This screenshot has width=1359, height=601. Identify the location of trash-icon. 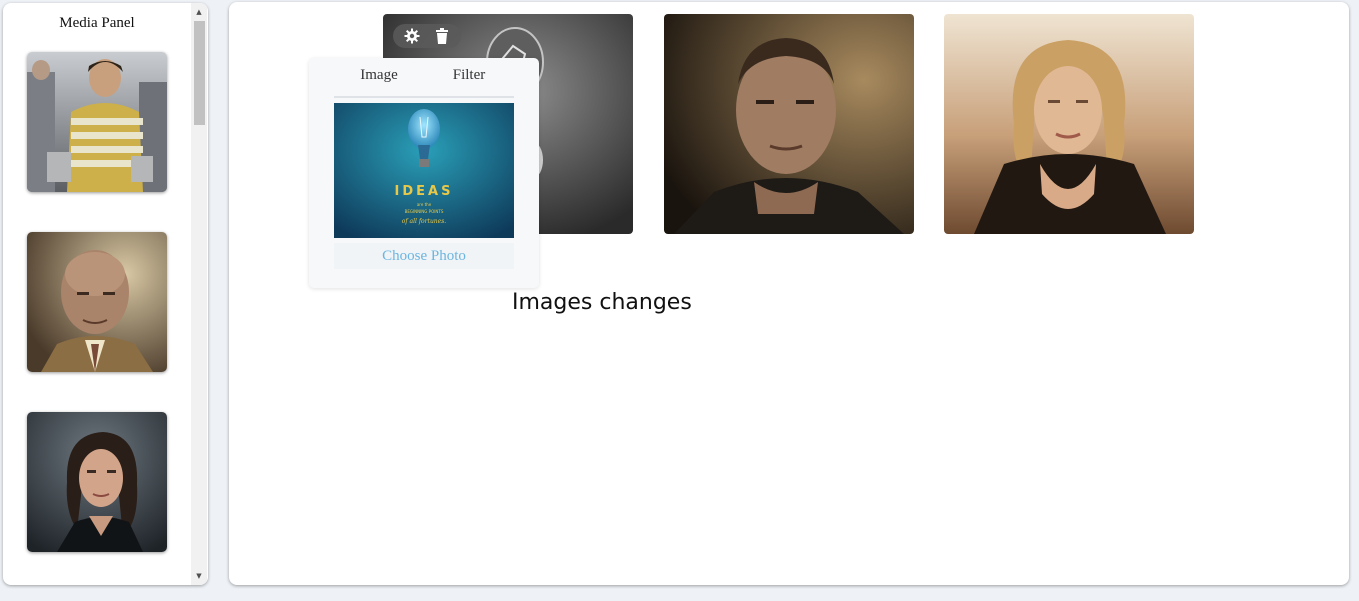
(442, 36).